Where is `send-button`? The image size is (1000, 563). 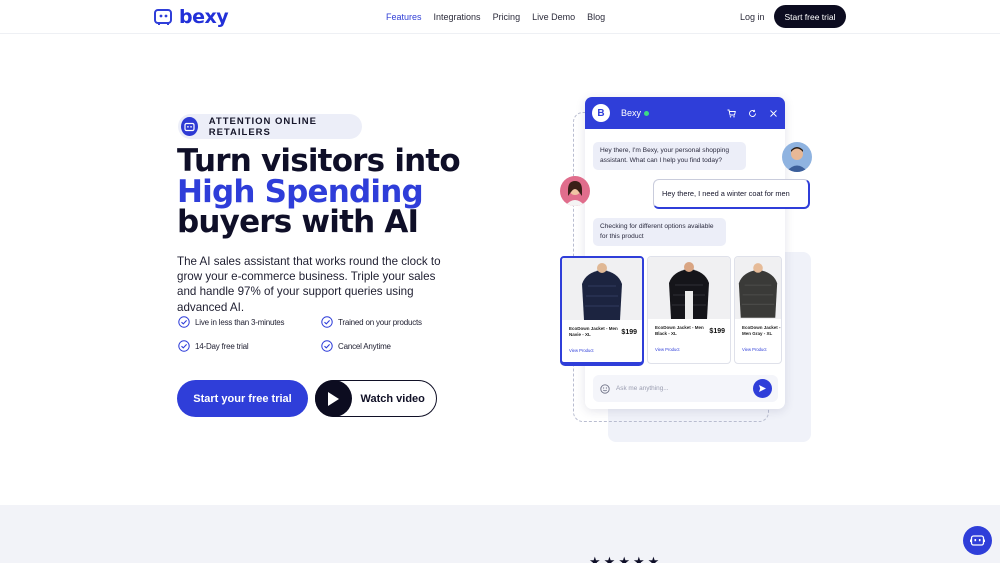 send-button is located at coordinates (762, 388).